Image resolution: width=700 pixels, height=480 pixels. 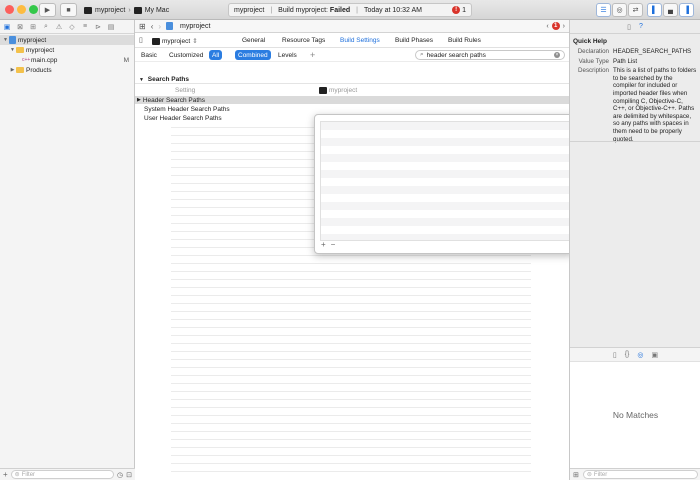 I want to click on standard-editor-button: ☰, so click(x=603, y=10).